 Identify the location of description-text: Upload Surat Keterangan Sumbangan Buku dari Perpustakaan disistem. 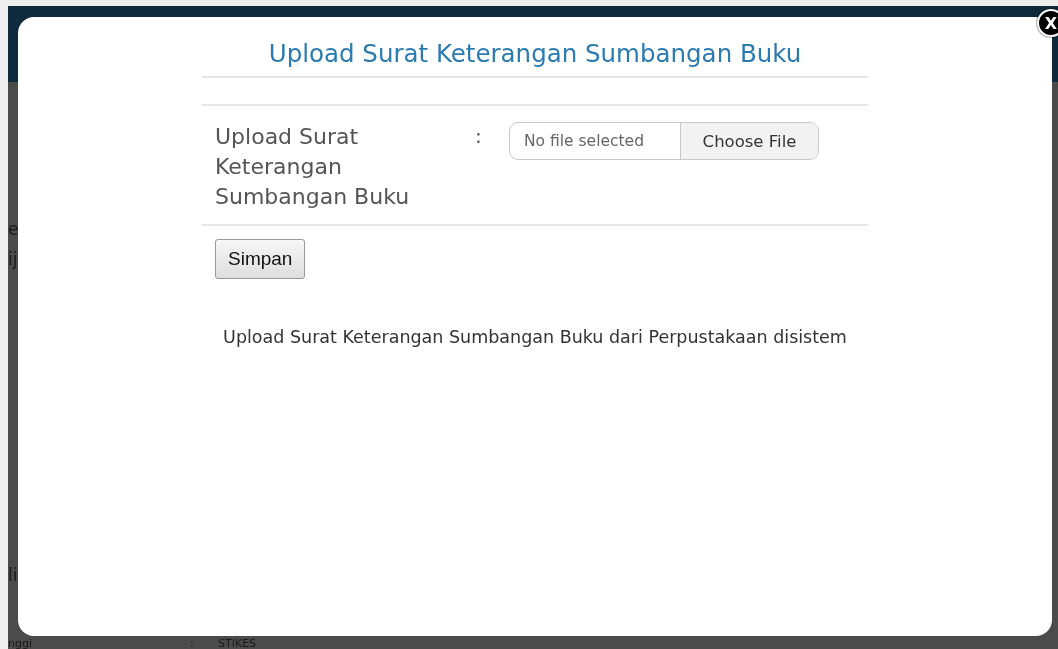
(535, 337).